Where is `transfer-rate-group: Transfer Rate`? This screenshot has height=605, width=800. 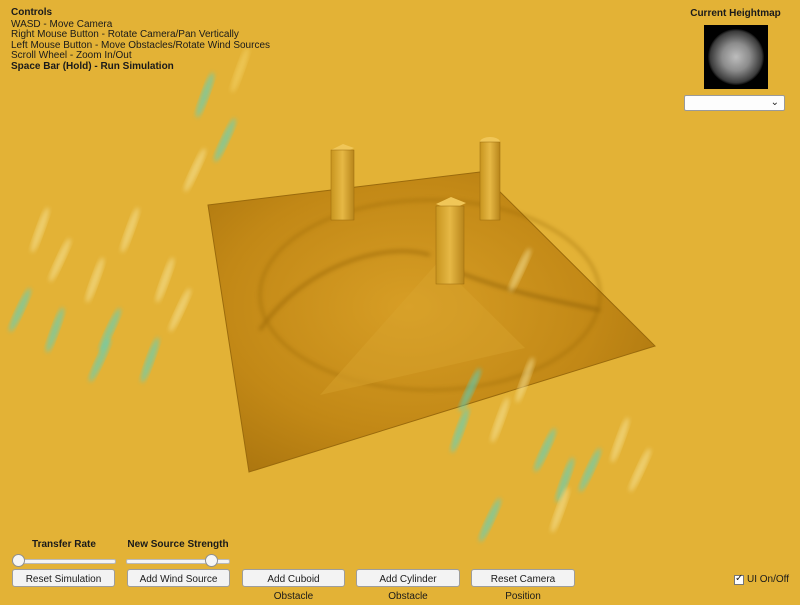 transfer-rate-group: Transfer Rate is located at coordinates (64, 553).